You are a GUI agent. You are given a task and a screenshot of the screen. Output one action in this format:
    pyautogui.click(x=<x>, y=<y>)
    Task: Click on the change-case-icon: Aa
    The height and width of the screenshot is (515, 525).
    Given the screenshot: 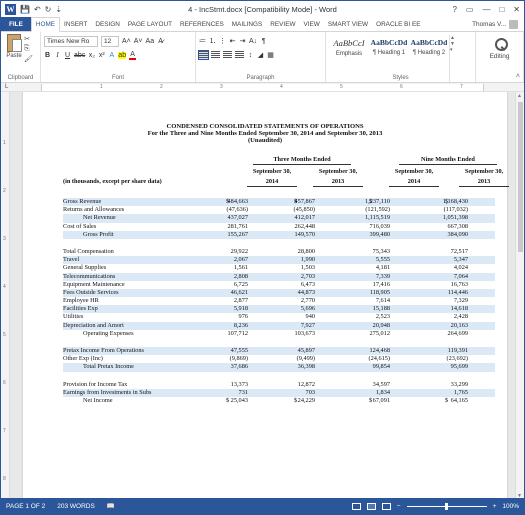 What is the action you would take?
    pyautogui.click(x=150, y=41)
    